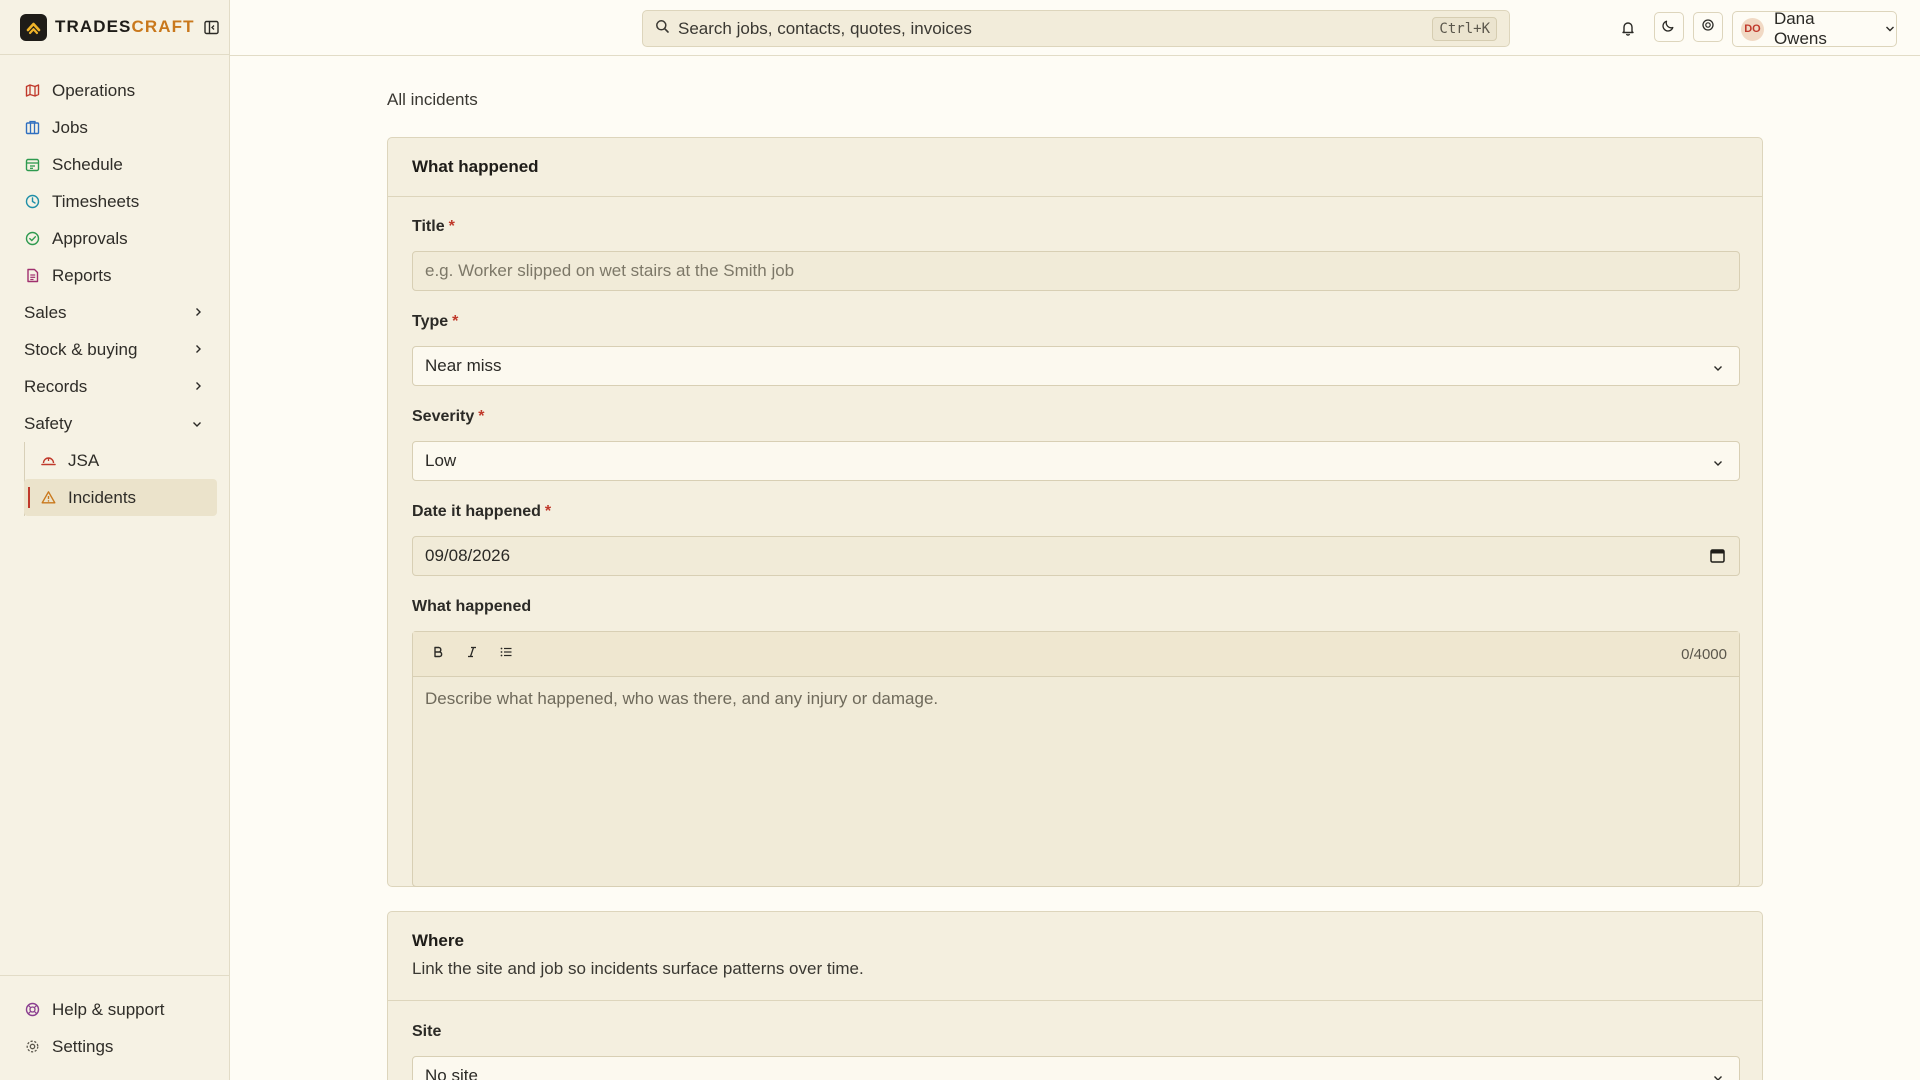  I want to click on nav-item-jobs: Jobs, so click(114, 127).